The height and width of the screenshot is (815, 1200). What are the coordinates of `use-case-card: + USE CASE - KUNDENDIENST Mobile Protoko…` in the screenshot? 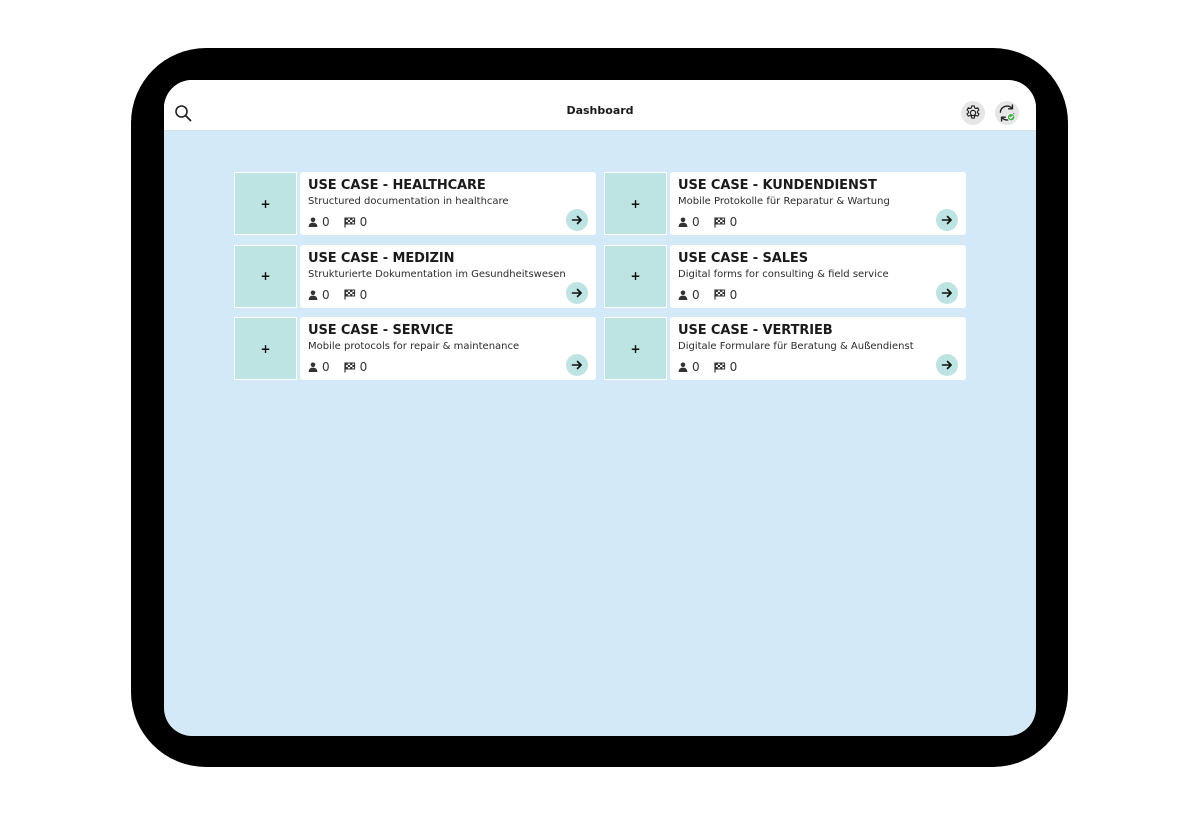 It's located at (785, 204).